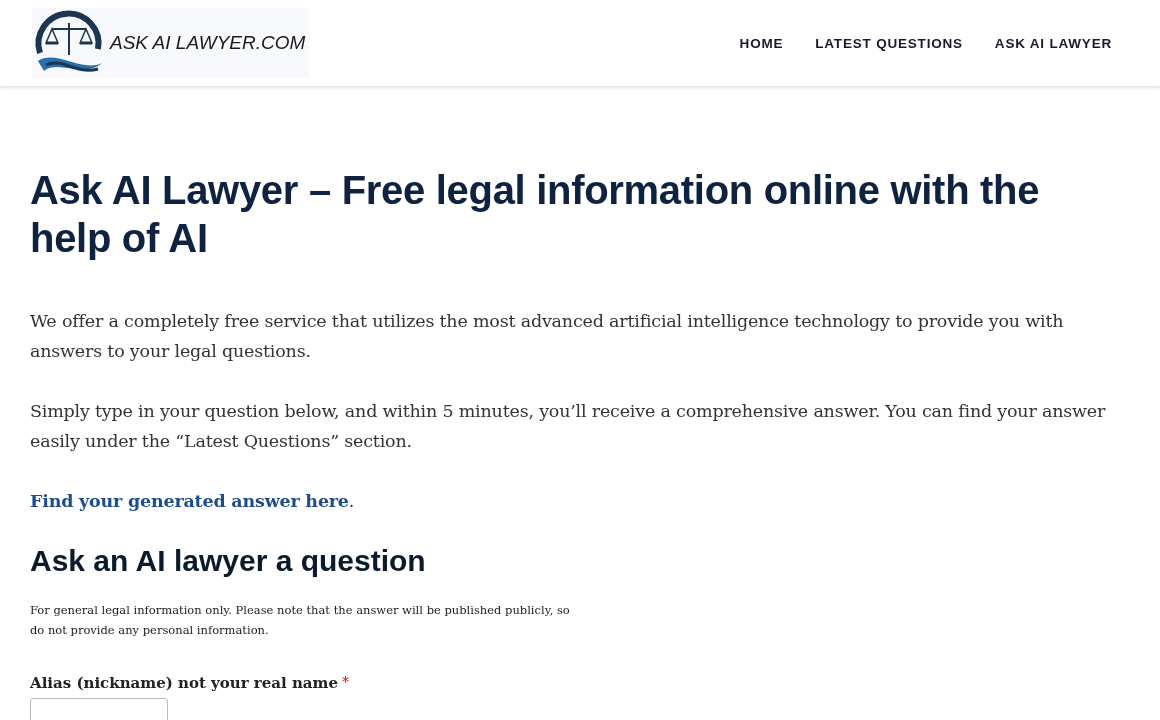 The image size is (1160, 720). I want to click on required-mark: *, so click(345, 683).